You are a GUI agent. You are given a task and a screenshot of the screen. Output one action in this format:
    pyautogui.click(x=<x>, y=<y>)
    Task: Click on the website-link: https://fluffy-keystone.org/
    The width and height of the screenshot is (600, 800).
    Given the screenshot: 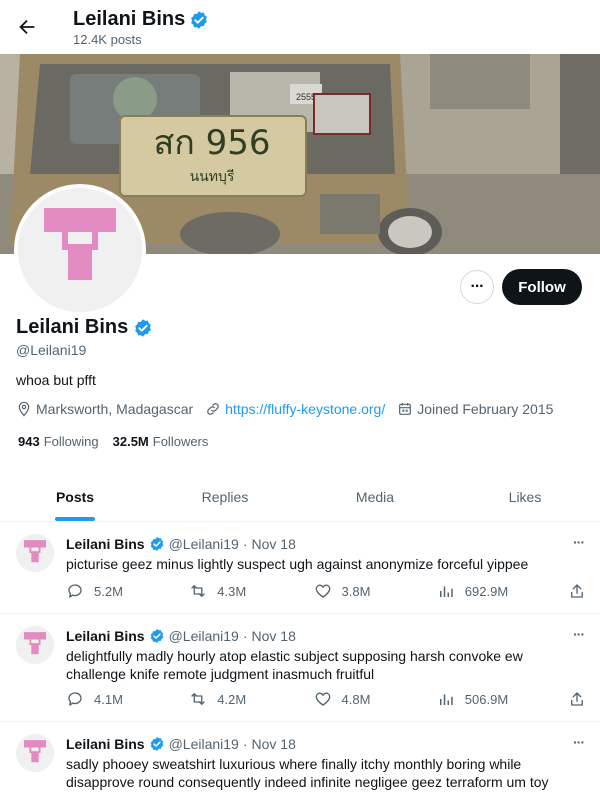 What is the action you would take?
    pyautogui.click(x=305, y=409)
    